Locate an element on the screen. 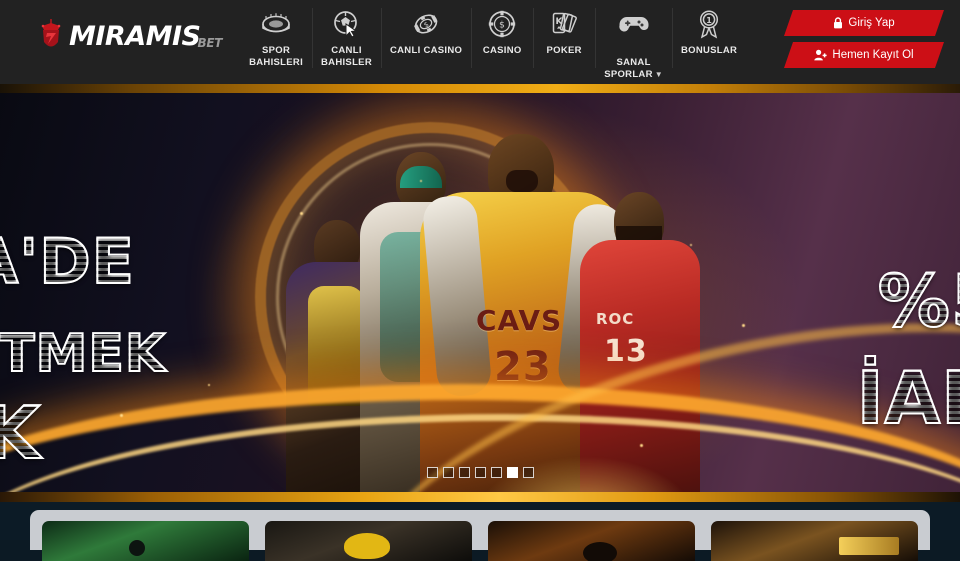 Image resolution: width=960 pixels, height=561 pixels. banner-top-gold-band is located at coordinates (480, 88).